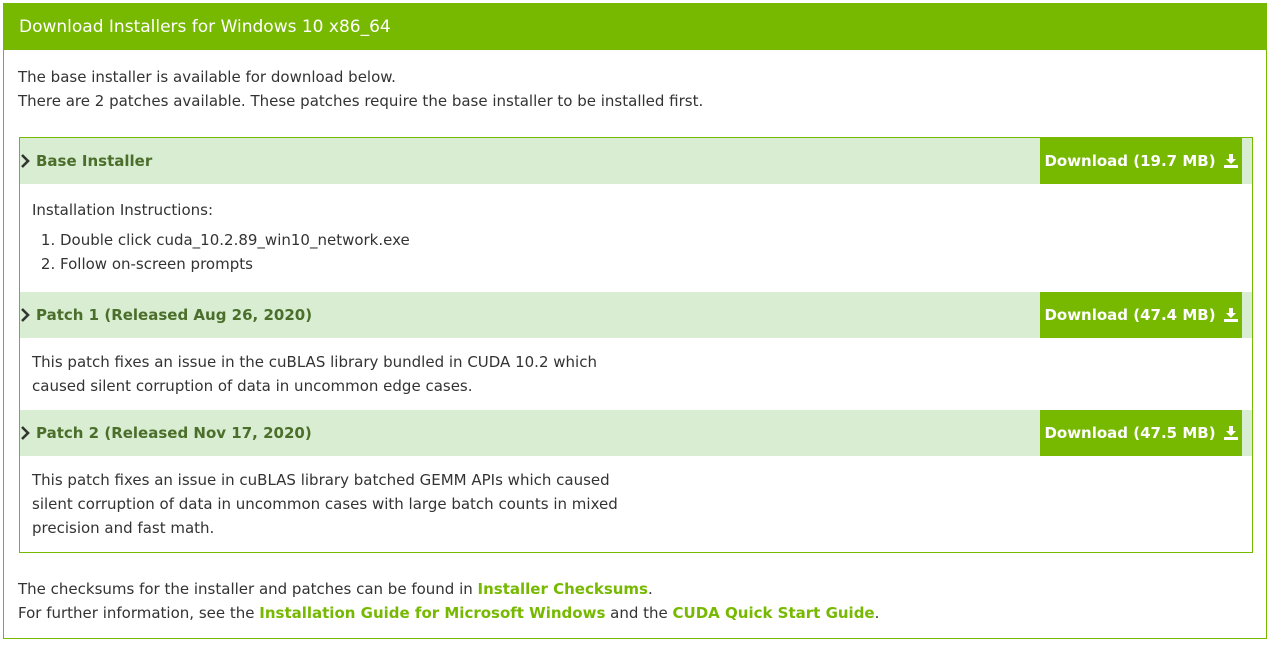 Image resolution: width=1273 pixels, height=645 pixels. Describe the element at coordinates (122, 210) in the screenshot. I see `instructions-heading: Installation Instructions:` at that location.